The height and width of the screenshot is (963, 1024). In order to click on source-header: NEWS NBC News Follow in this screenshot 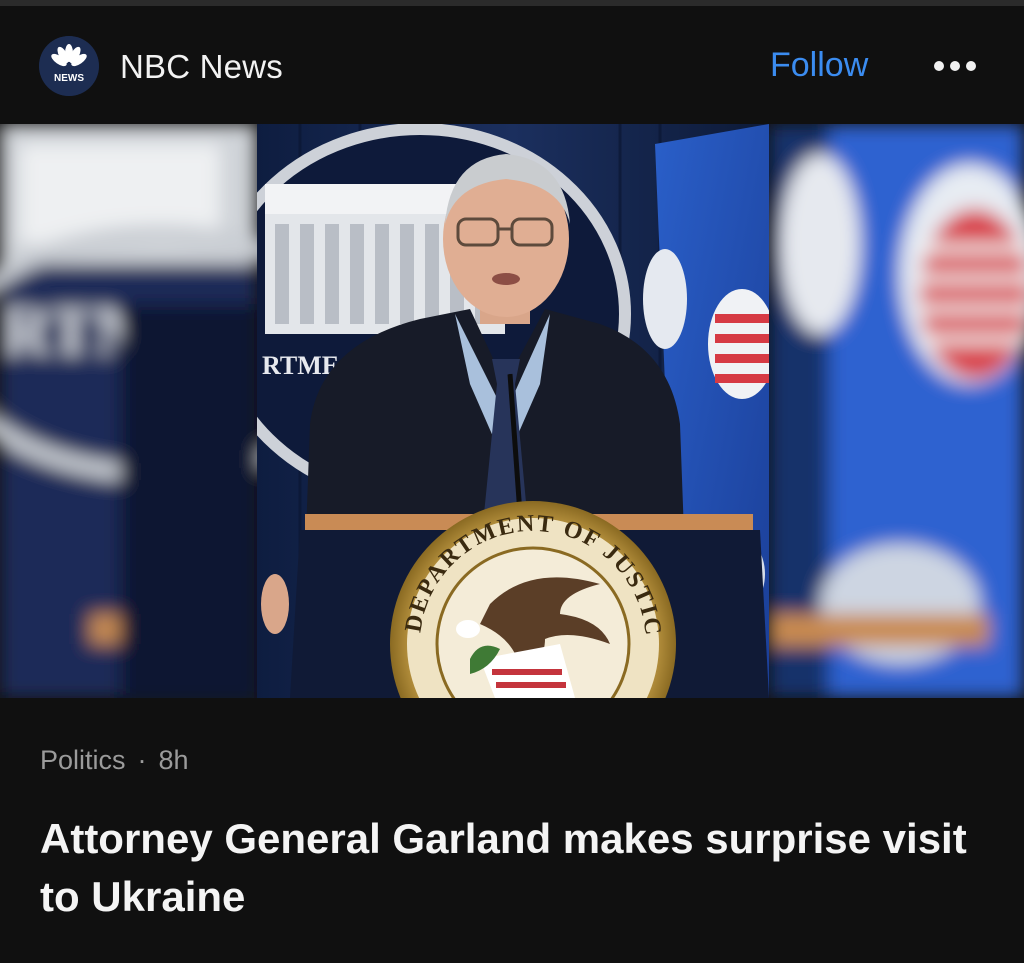, I will do `click(512, 65)`.